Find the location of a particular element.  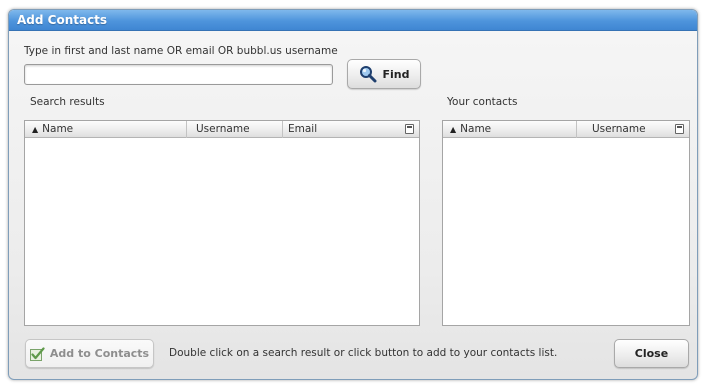

dialog-titlebar: Add Contacts is located at coordinates (353, 20).